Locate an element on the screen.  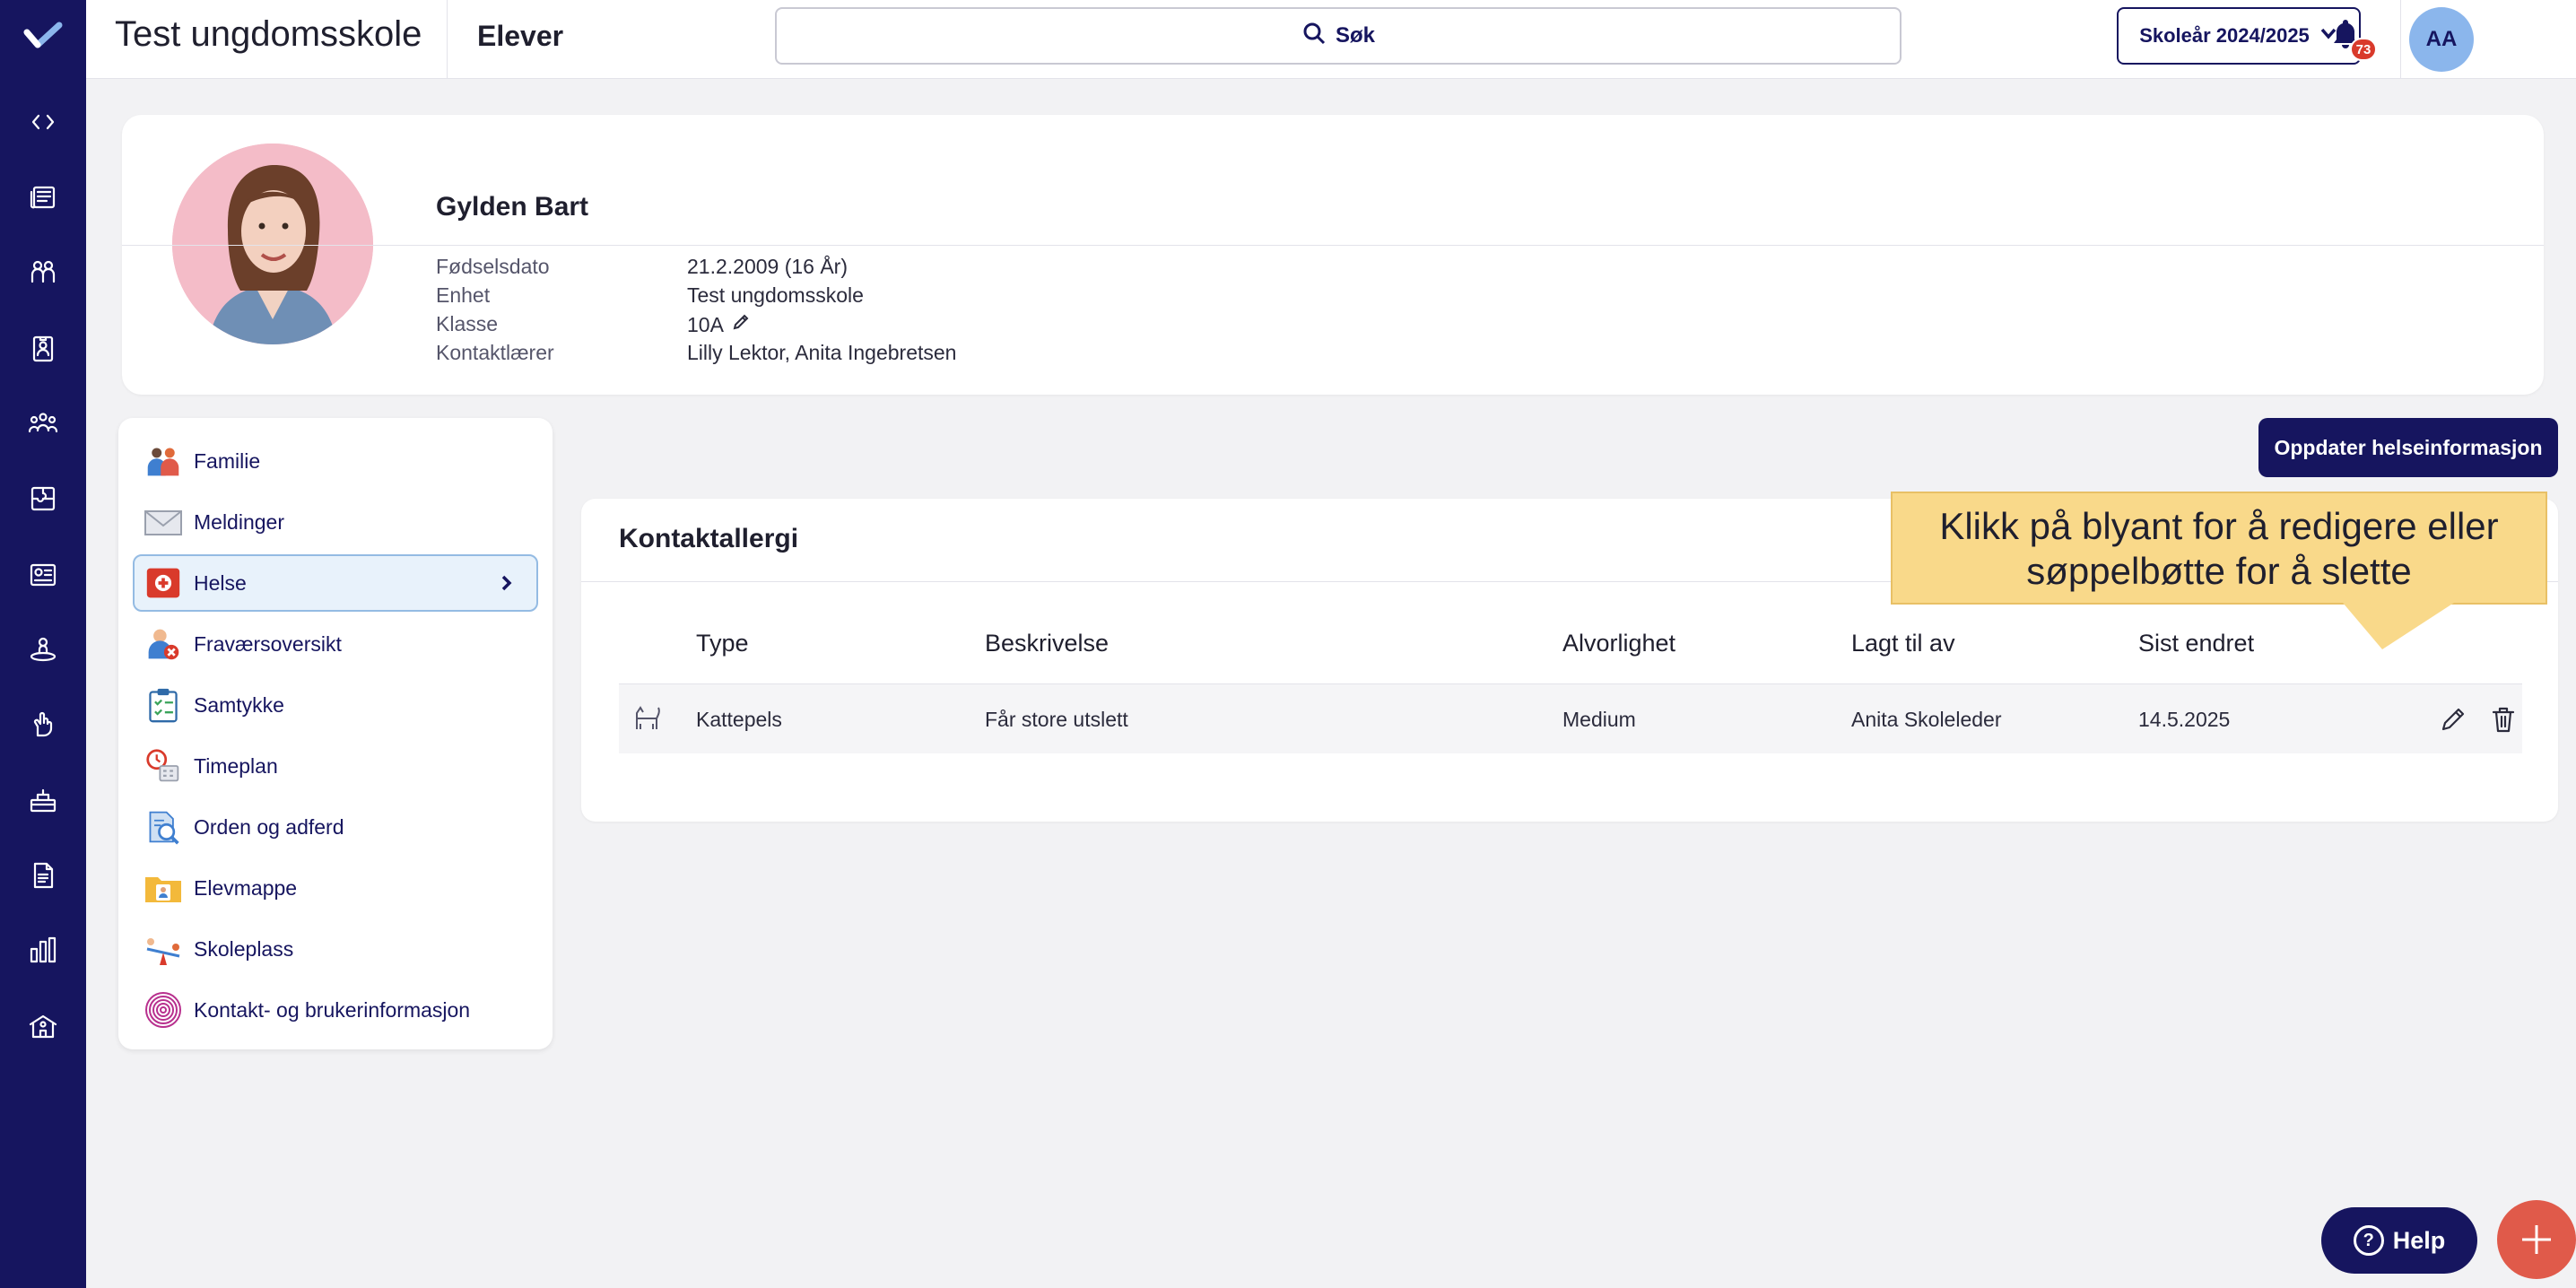
column-header-description: Beskrivelse is located at coordinates (1047, 643).